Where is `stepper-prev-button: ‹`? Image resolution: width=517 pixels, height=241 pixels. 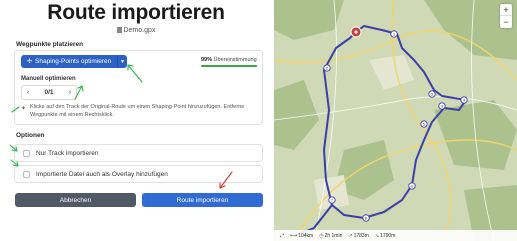
stepper-prev-button: ‹ is located at coordinates (28, 92).